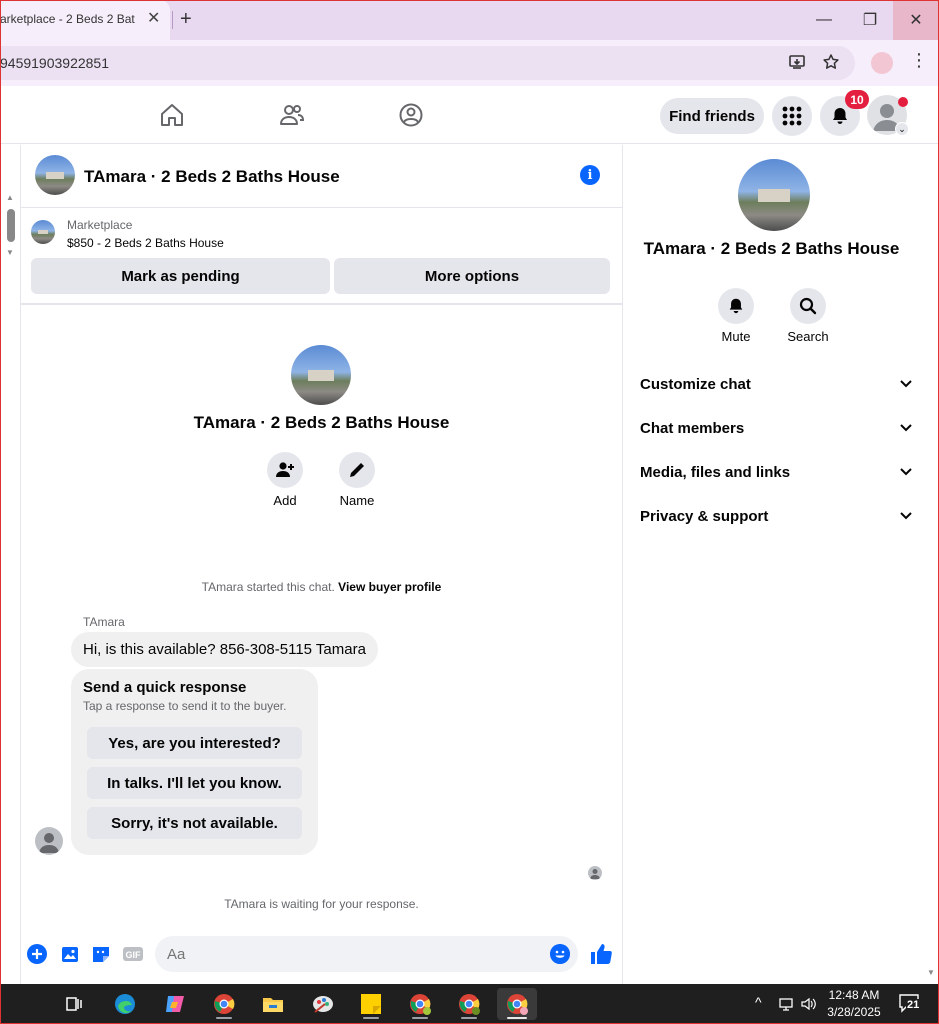  Describe the element at coordinates (55, 63) in the screenshot. I see `url-text: 94591903922851` at that location.